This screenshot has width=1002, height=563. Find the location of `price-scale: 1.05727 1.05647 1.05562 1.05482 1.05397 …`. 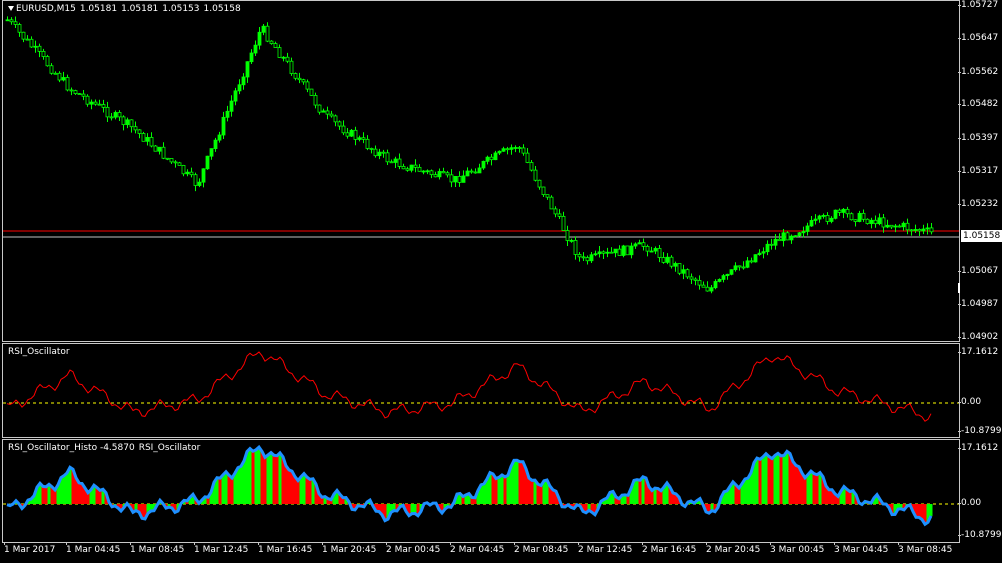

price-scale: 1.05727 1.05647 1.05562 1.05482 1.05397 … is located at coordinates (979, 171).